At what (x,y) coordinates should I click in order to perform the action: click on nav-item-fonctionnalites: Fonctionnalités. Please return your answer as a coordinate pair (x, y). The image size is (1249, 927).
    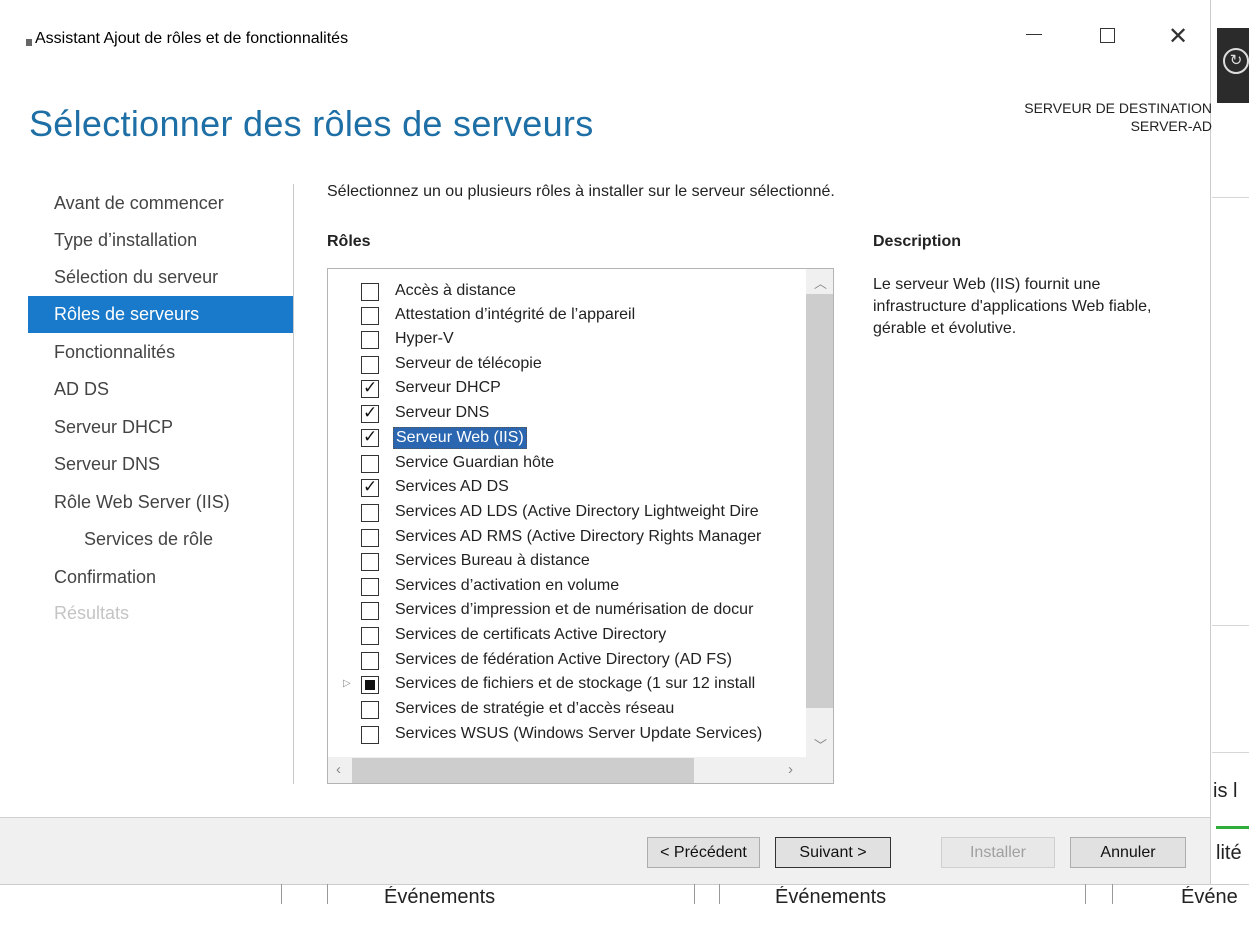
    Looking at the image, I should click on (160, 352).